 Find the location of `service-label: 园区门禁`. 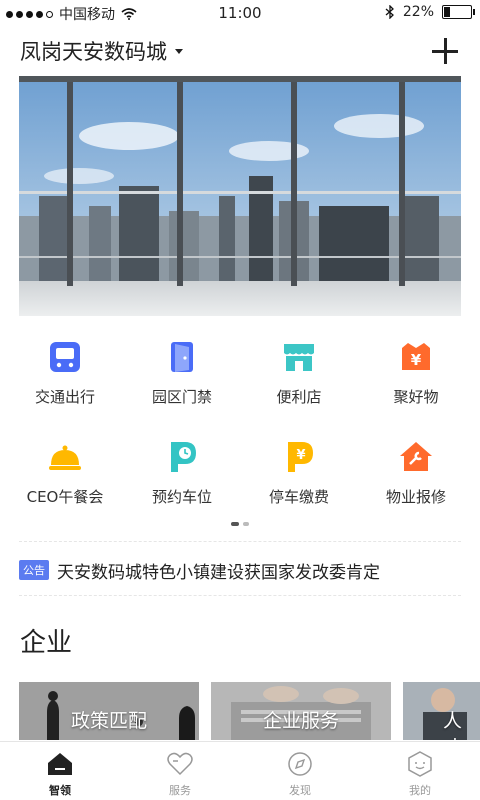

service-label: 园区门禁 is located at coordinates (181, 397).